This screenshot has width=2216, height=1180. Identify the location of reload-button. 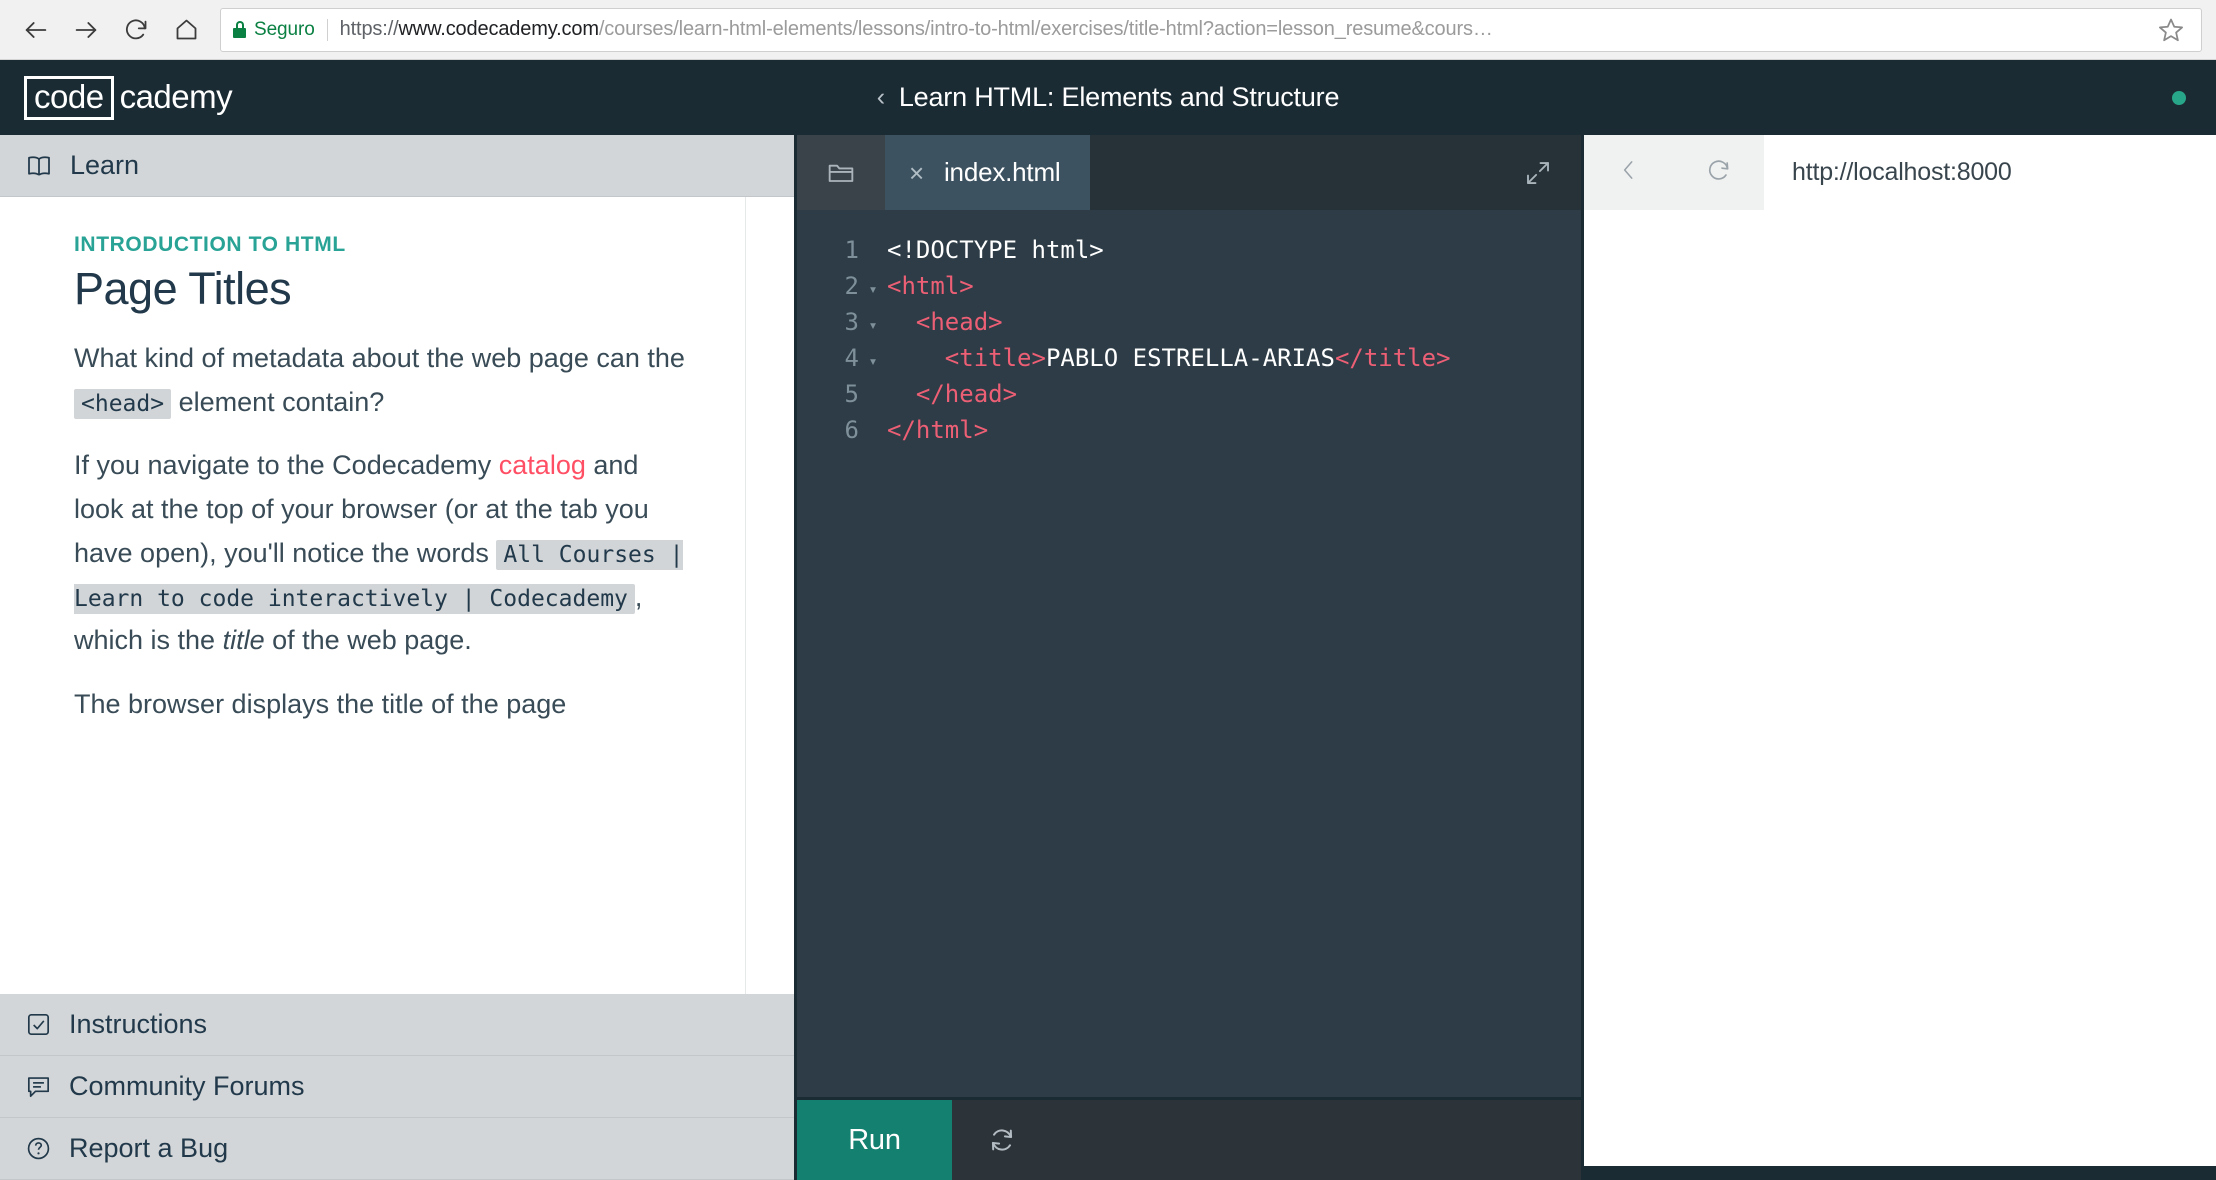
(136, 30).